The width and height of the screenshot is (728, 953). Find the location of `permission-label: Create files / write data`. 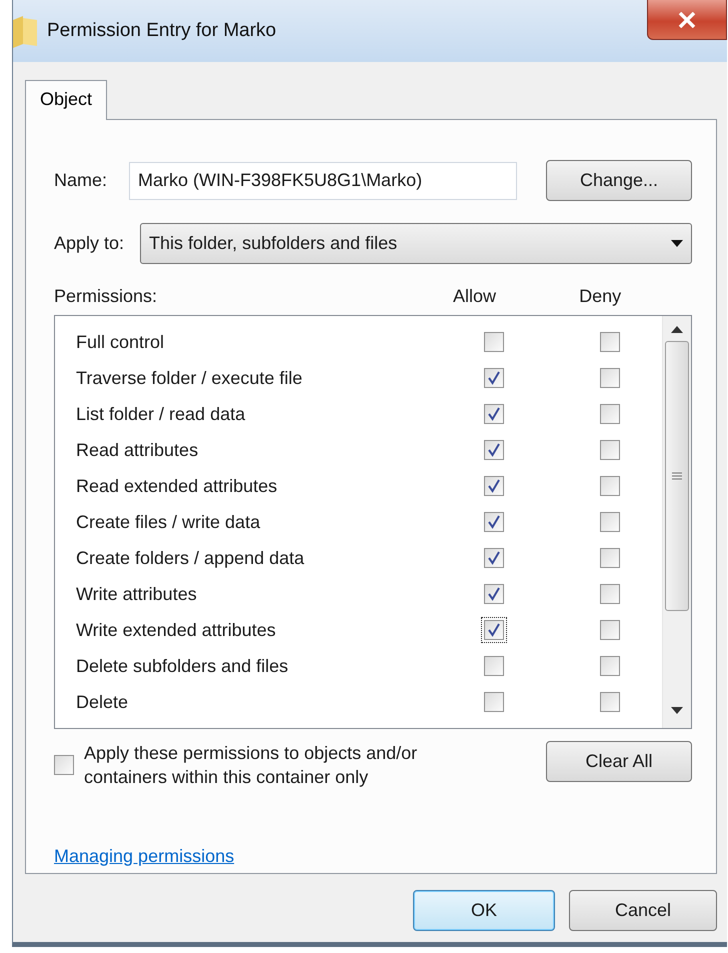

permission-label: Create files / write data is located at coordinates (168, 522).